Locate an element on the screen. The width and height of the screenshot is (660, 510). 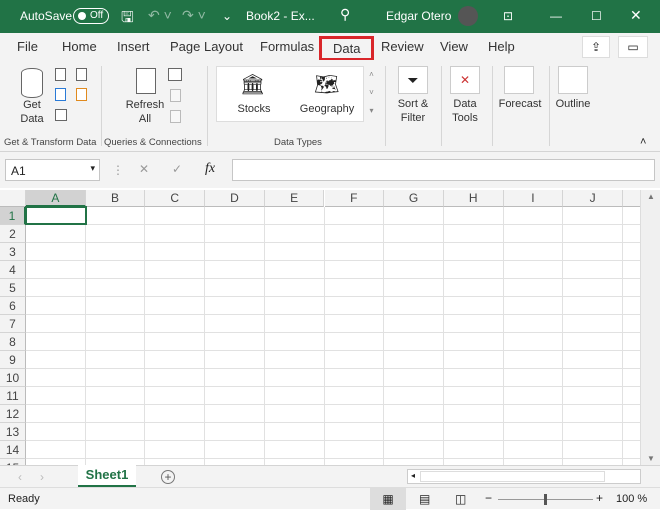
tab-review: Review is located at coordinates (402, 46).